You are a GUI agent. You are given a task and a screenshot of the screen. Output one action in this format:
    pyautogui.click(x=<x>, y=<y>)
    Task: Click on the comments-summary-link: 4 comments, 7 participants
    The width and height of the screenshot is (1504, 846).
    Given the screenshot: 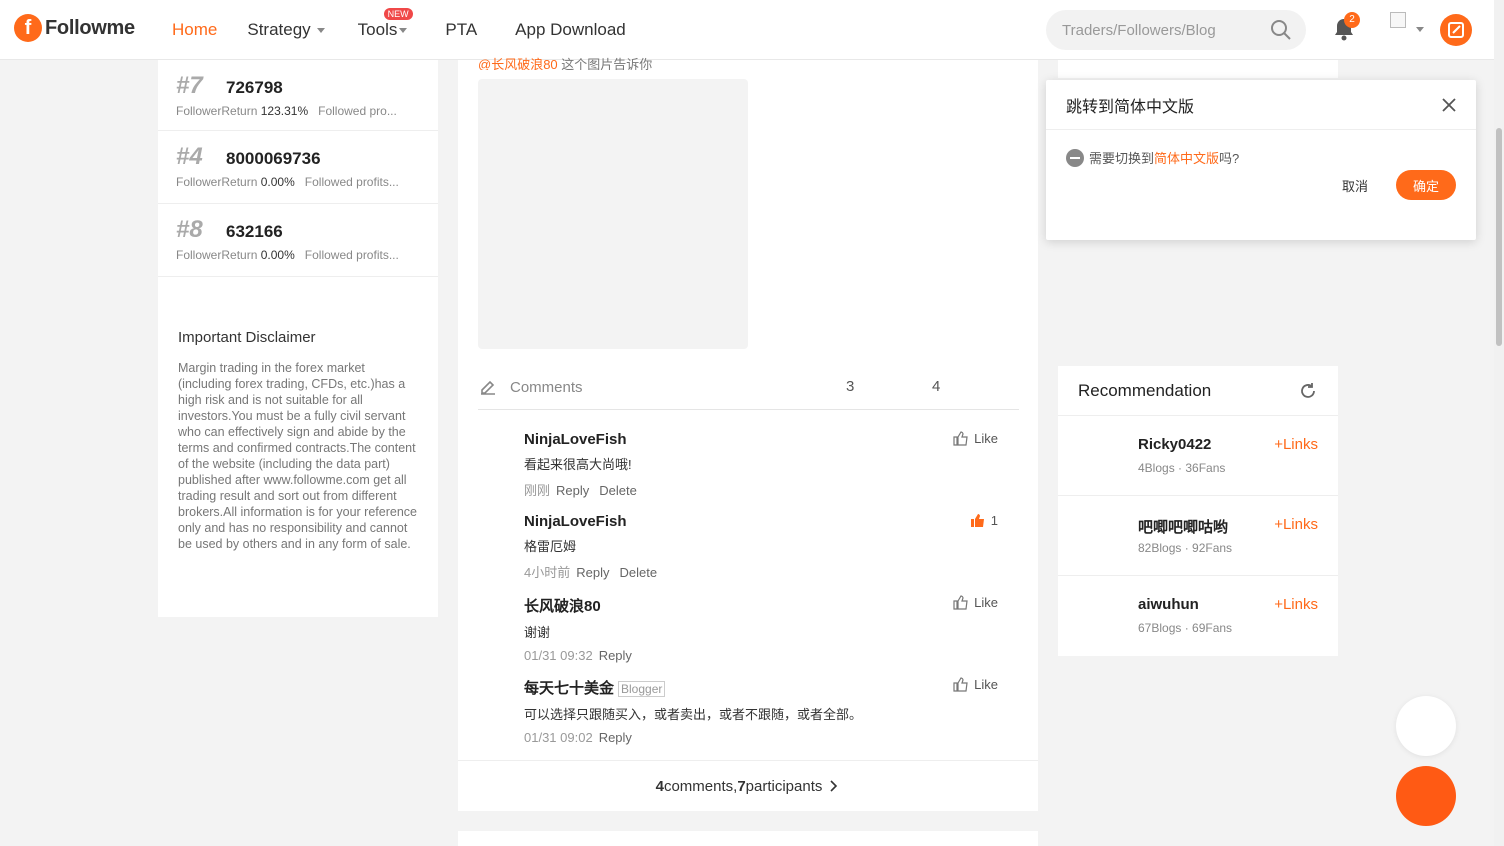 What is the action you would take?
    pyautogui.click(x=748, y=785)
    